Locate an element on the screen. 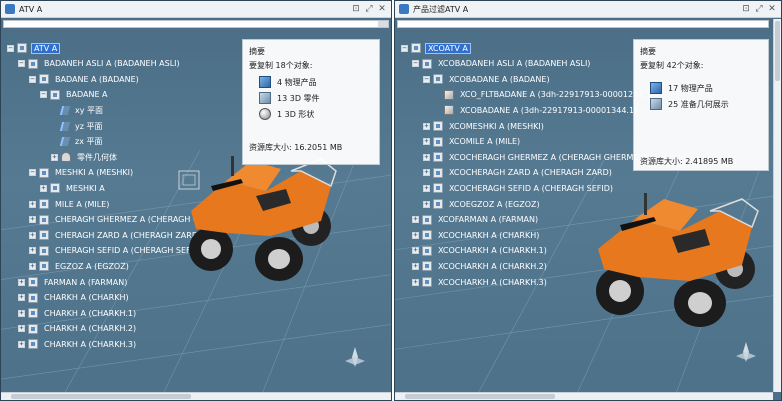 The width and height of the screenshot is (782, 401). tree-node-label: 零件几何体 is located at coordinates (97, 157).